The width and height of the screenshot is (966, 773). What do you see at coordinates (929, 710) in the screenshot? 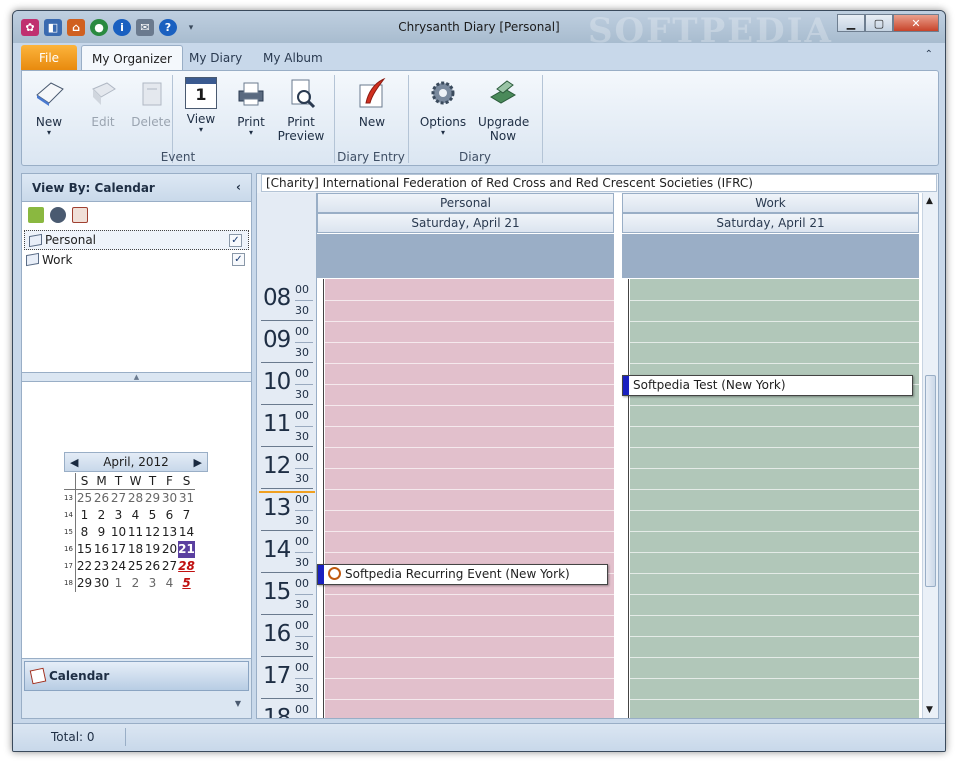
I see `scroll-down-icon: ▼` at bounding box center [929, 710].